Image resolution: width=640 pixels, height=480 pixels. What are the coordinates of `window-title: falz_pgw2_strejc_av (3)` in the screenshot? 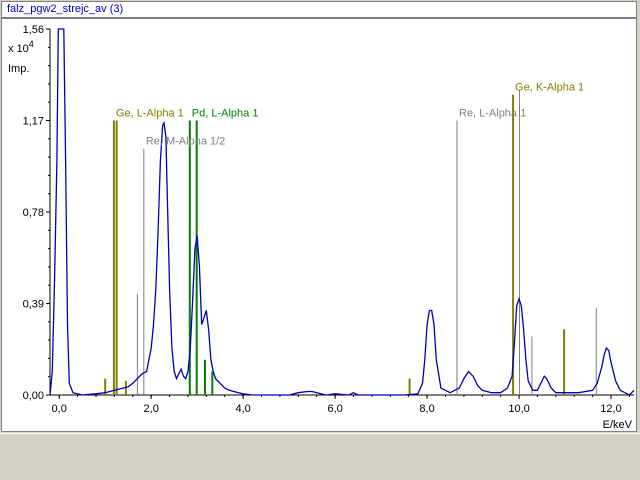 It's located at (65, 9).